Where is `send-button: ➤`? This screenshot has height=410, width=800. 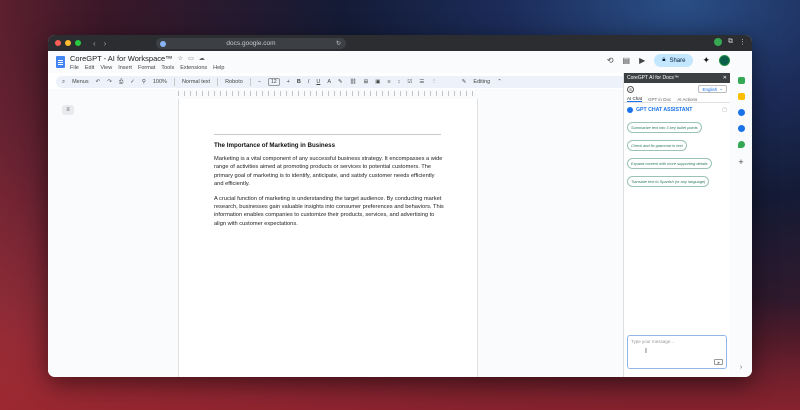 send-button: ➤ is located at coordinates (718, 362).